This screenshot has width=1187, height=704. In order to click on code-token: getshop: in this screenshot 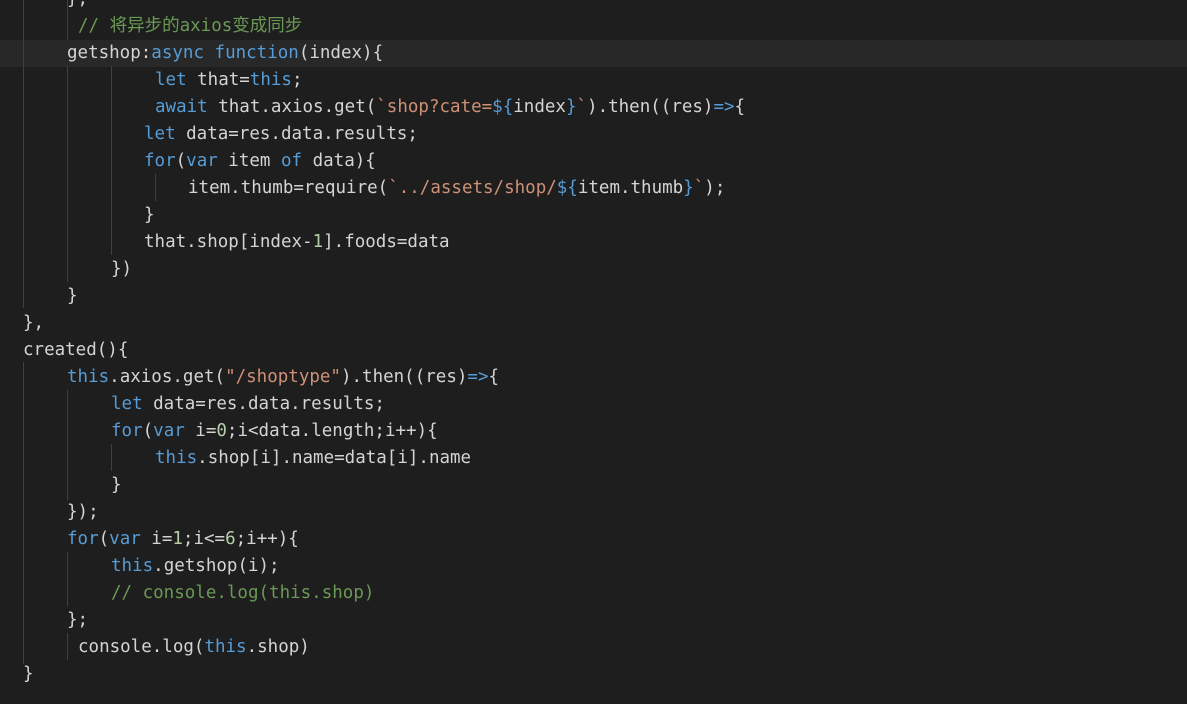, I will do `click(109, 53)`.